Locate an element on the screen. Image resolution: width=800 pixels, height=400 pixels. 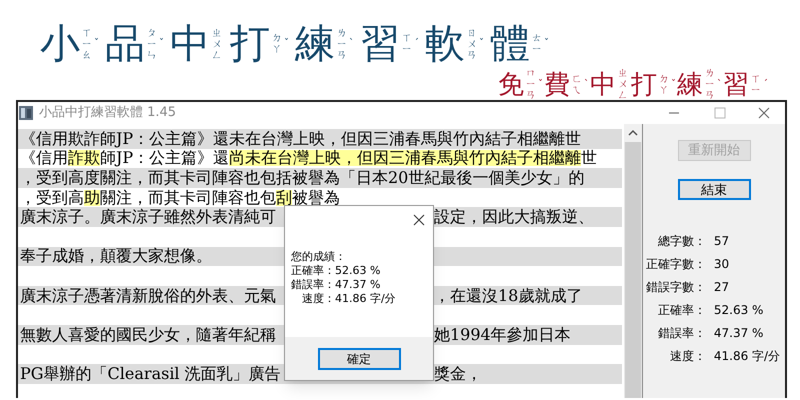
stat-label: 錯誤字數： is located at coordinates (676, 287).